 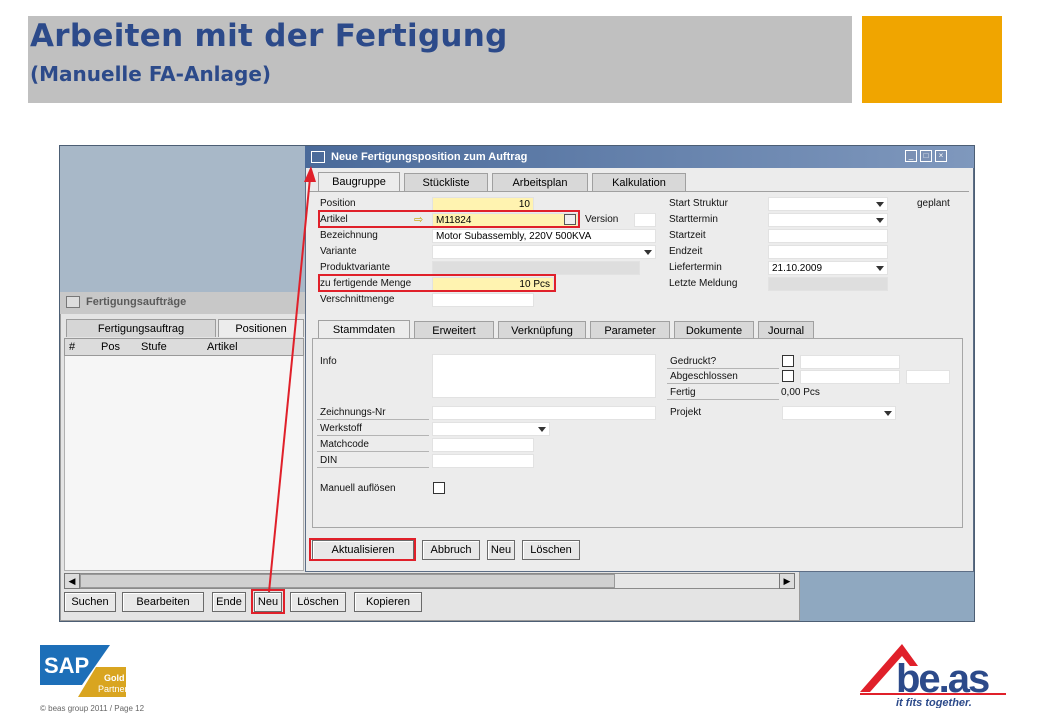 I want to click on verschnitt-field, so click(x=483, y=300).